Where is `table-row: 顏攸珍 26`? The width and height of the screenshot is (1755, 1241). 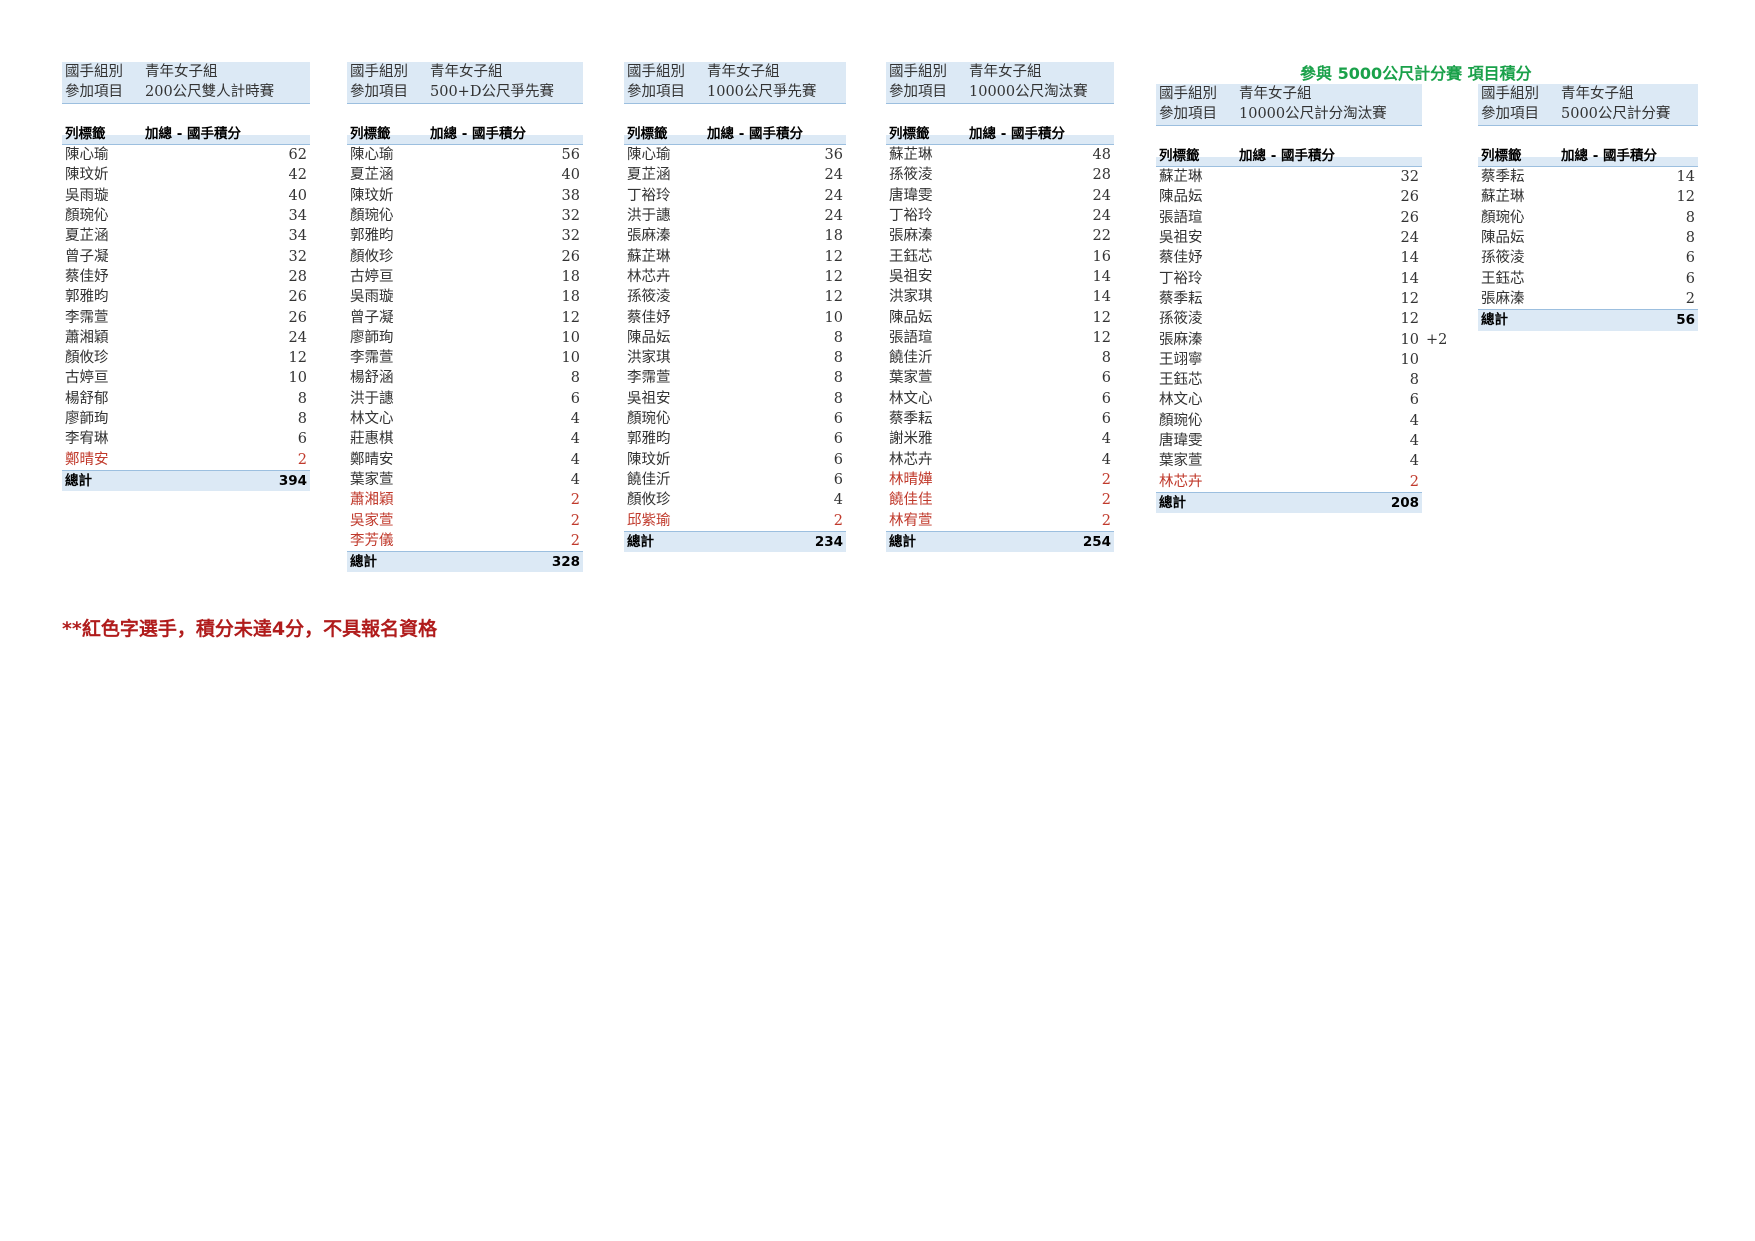
table-row: 顏攸珍 26 is located at coordinates (465, 257).